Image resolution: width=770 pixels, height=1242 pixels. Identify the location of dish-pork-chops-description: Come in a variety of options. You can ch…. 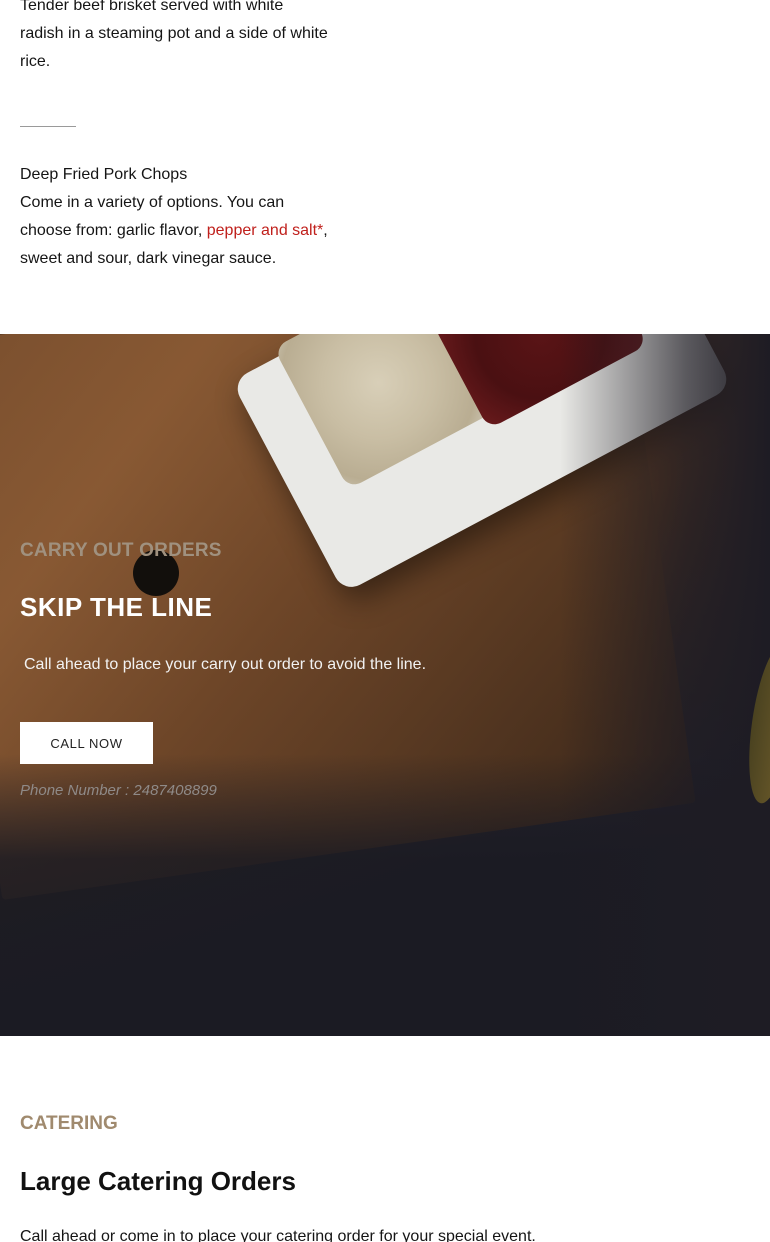
(175, 231).